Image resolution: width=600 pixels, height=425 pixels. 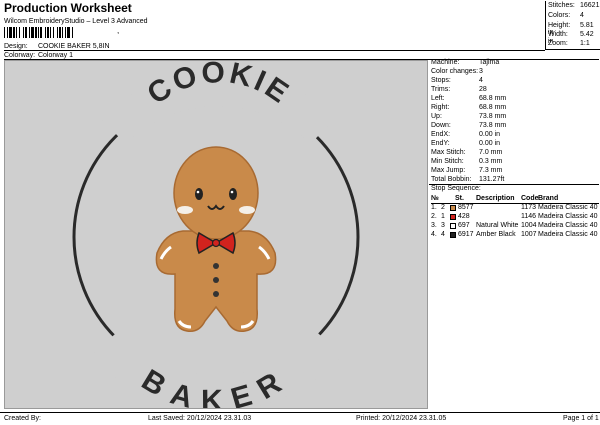 What do you see at coordinates (489, 62) in the screenshot?
I see `info-value: Tajima` at bounding box center [489, 62].